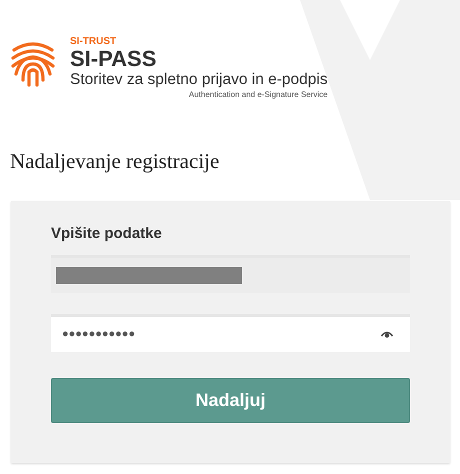 The image size is (460, 474). Describe the element at coordinates (94, 41) in the screenshot. I see `brand-label: SI-TRUST` at that location.